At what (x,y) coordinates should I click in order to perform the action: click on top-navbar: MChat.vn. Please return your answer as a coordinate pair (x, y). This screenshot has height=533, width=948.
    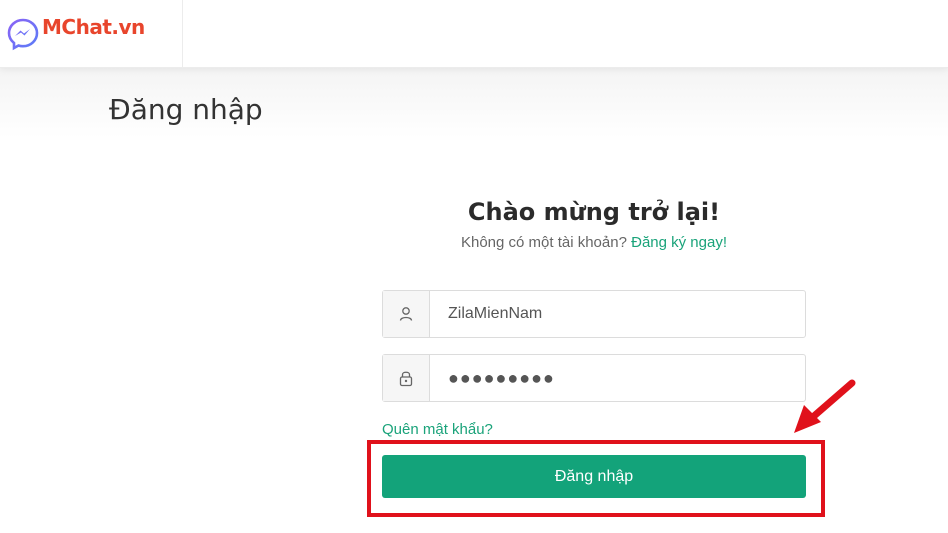
    Looking at the image, I should click on (474, 34).